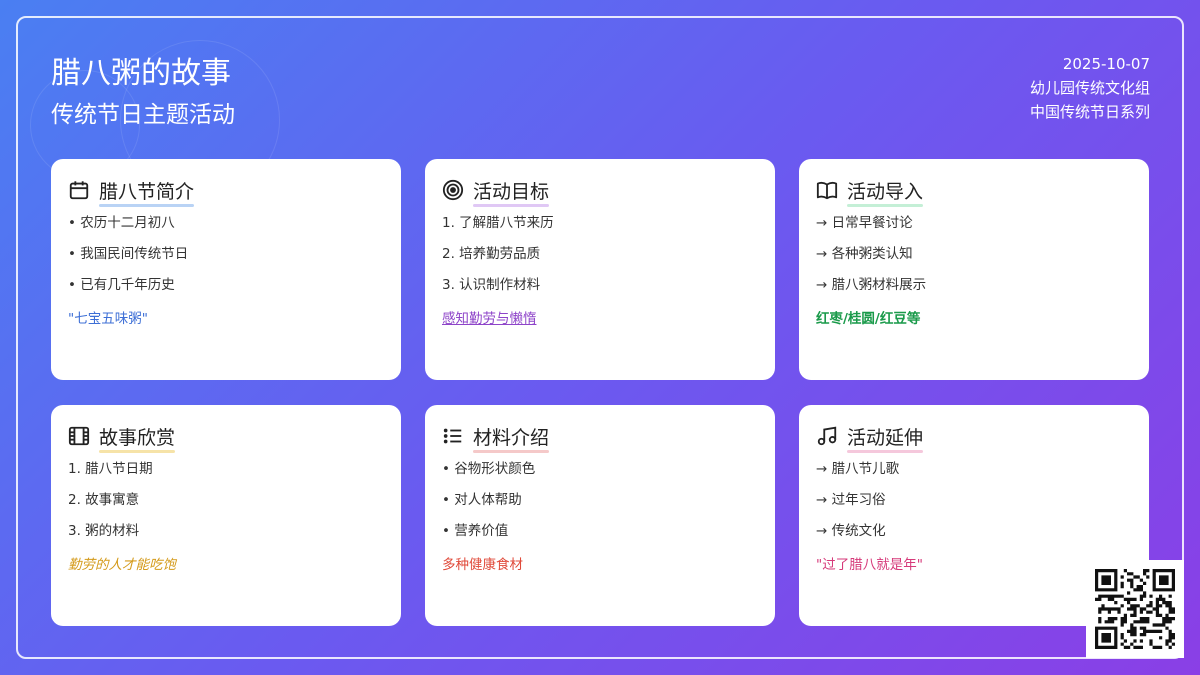  I want to click on list-item: 3. 粥的材料, so click(104, 531).